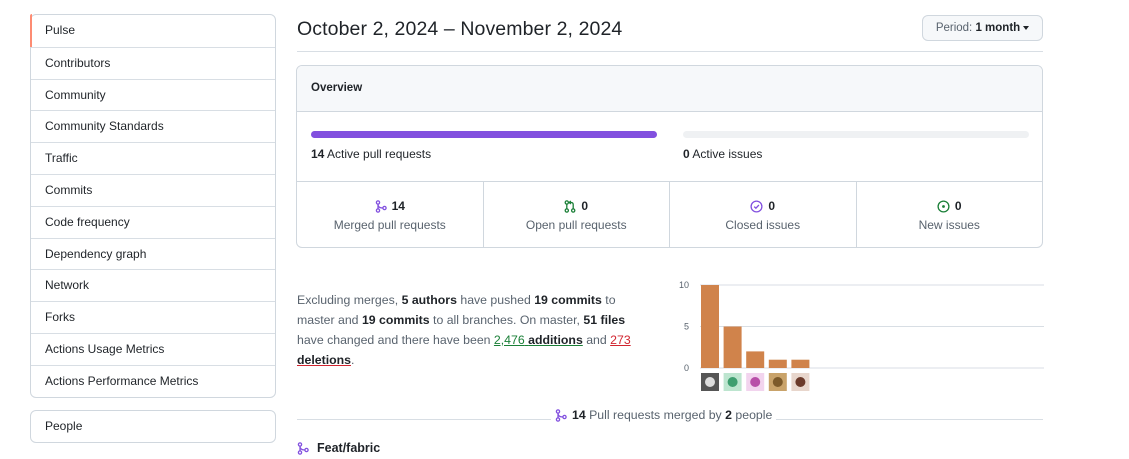  I want to click on summary-text: to all branches. On master,, so click(506, 320).